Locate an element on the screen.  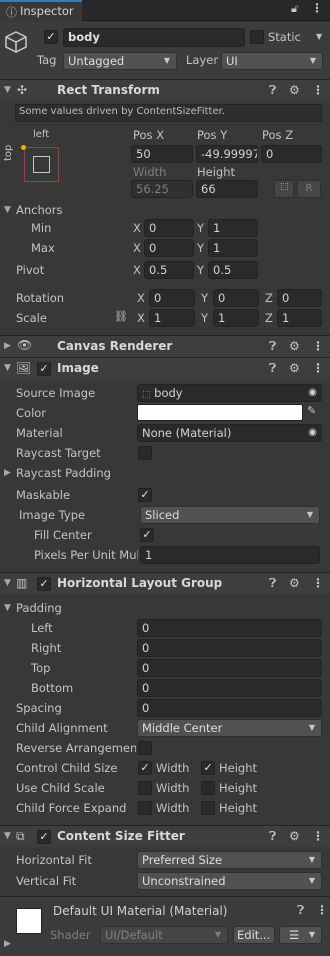
material-field: None (Material) ◉ is located at coordinates (229, 433).